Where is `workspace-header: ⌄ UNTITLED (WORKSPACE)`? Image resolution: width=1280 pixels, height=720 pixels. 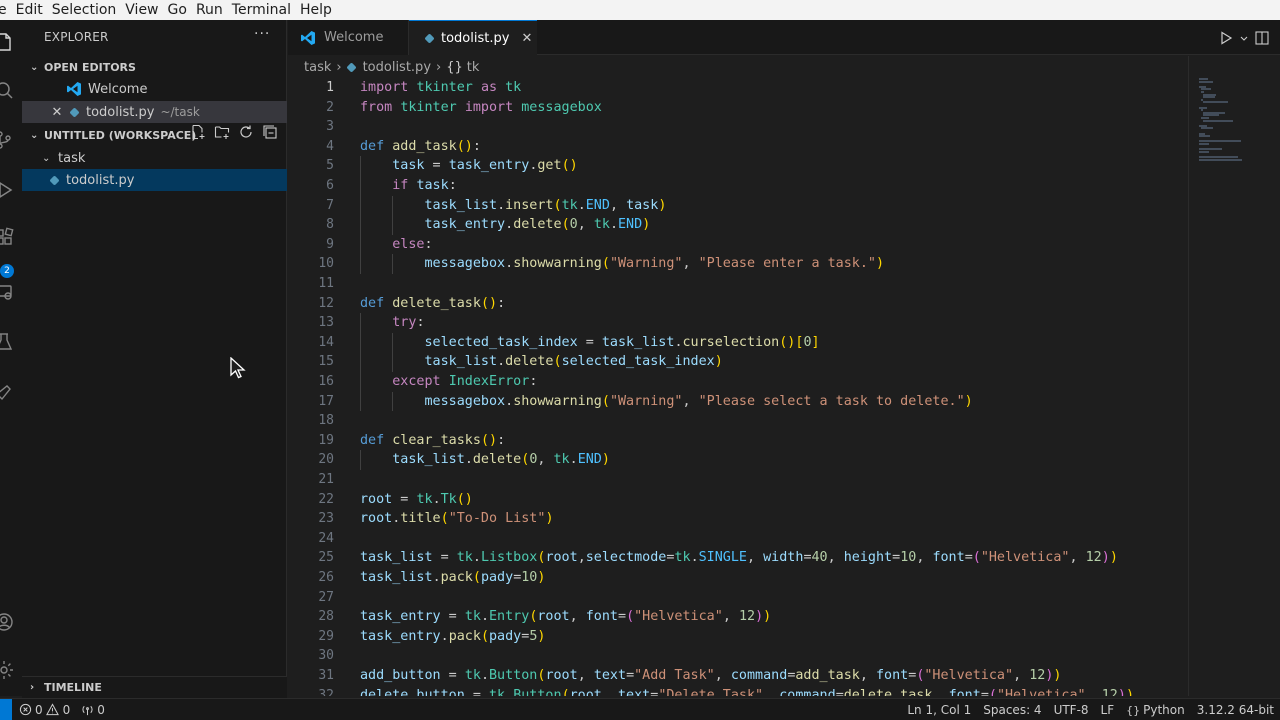 workspace-header: ⌄ UNTITLED (WORKSPACE) is located at coordinates (154, 135).